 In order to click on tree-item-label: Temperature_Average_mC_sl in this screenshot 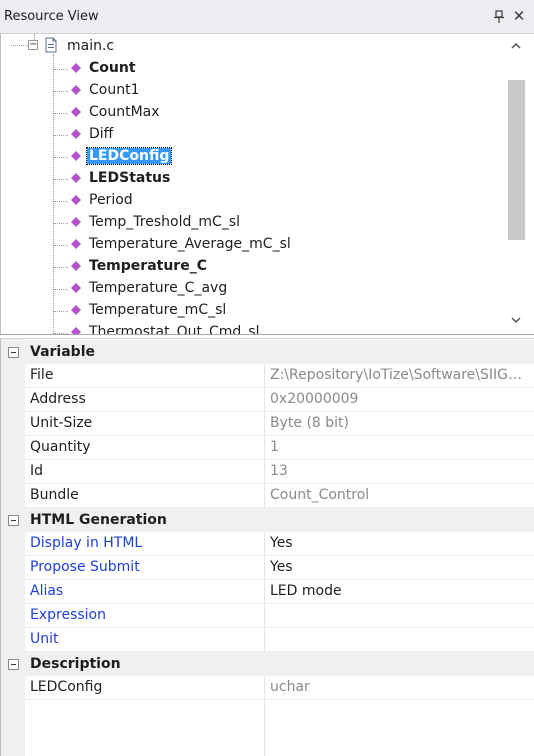, I will do `click(190, 244)`.